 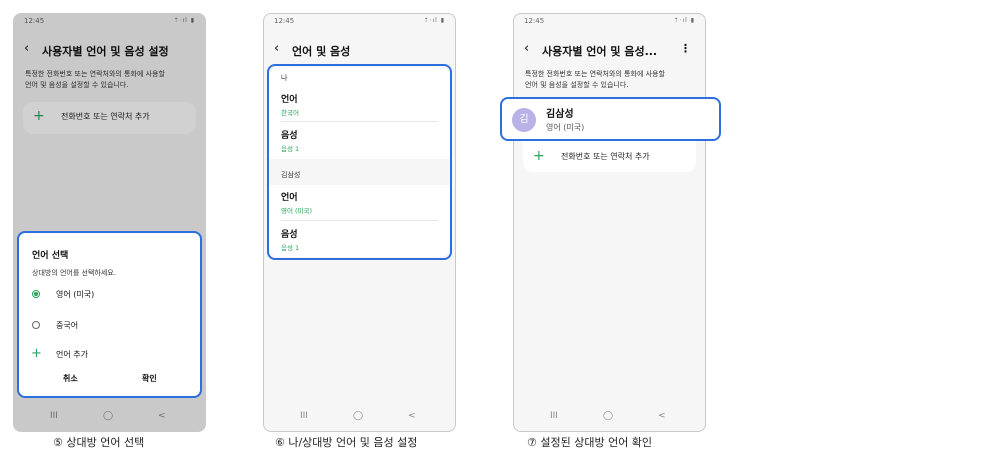 What do you see at coordinates (539, 156) in the screenshot?
I see `plus-icon: +` at bounding box center [539, 156].